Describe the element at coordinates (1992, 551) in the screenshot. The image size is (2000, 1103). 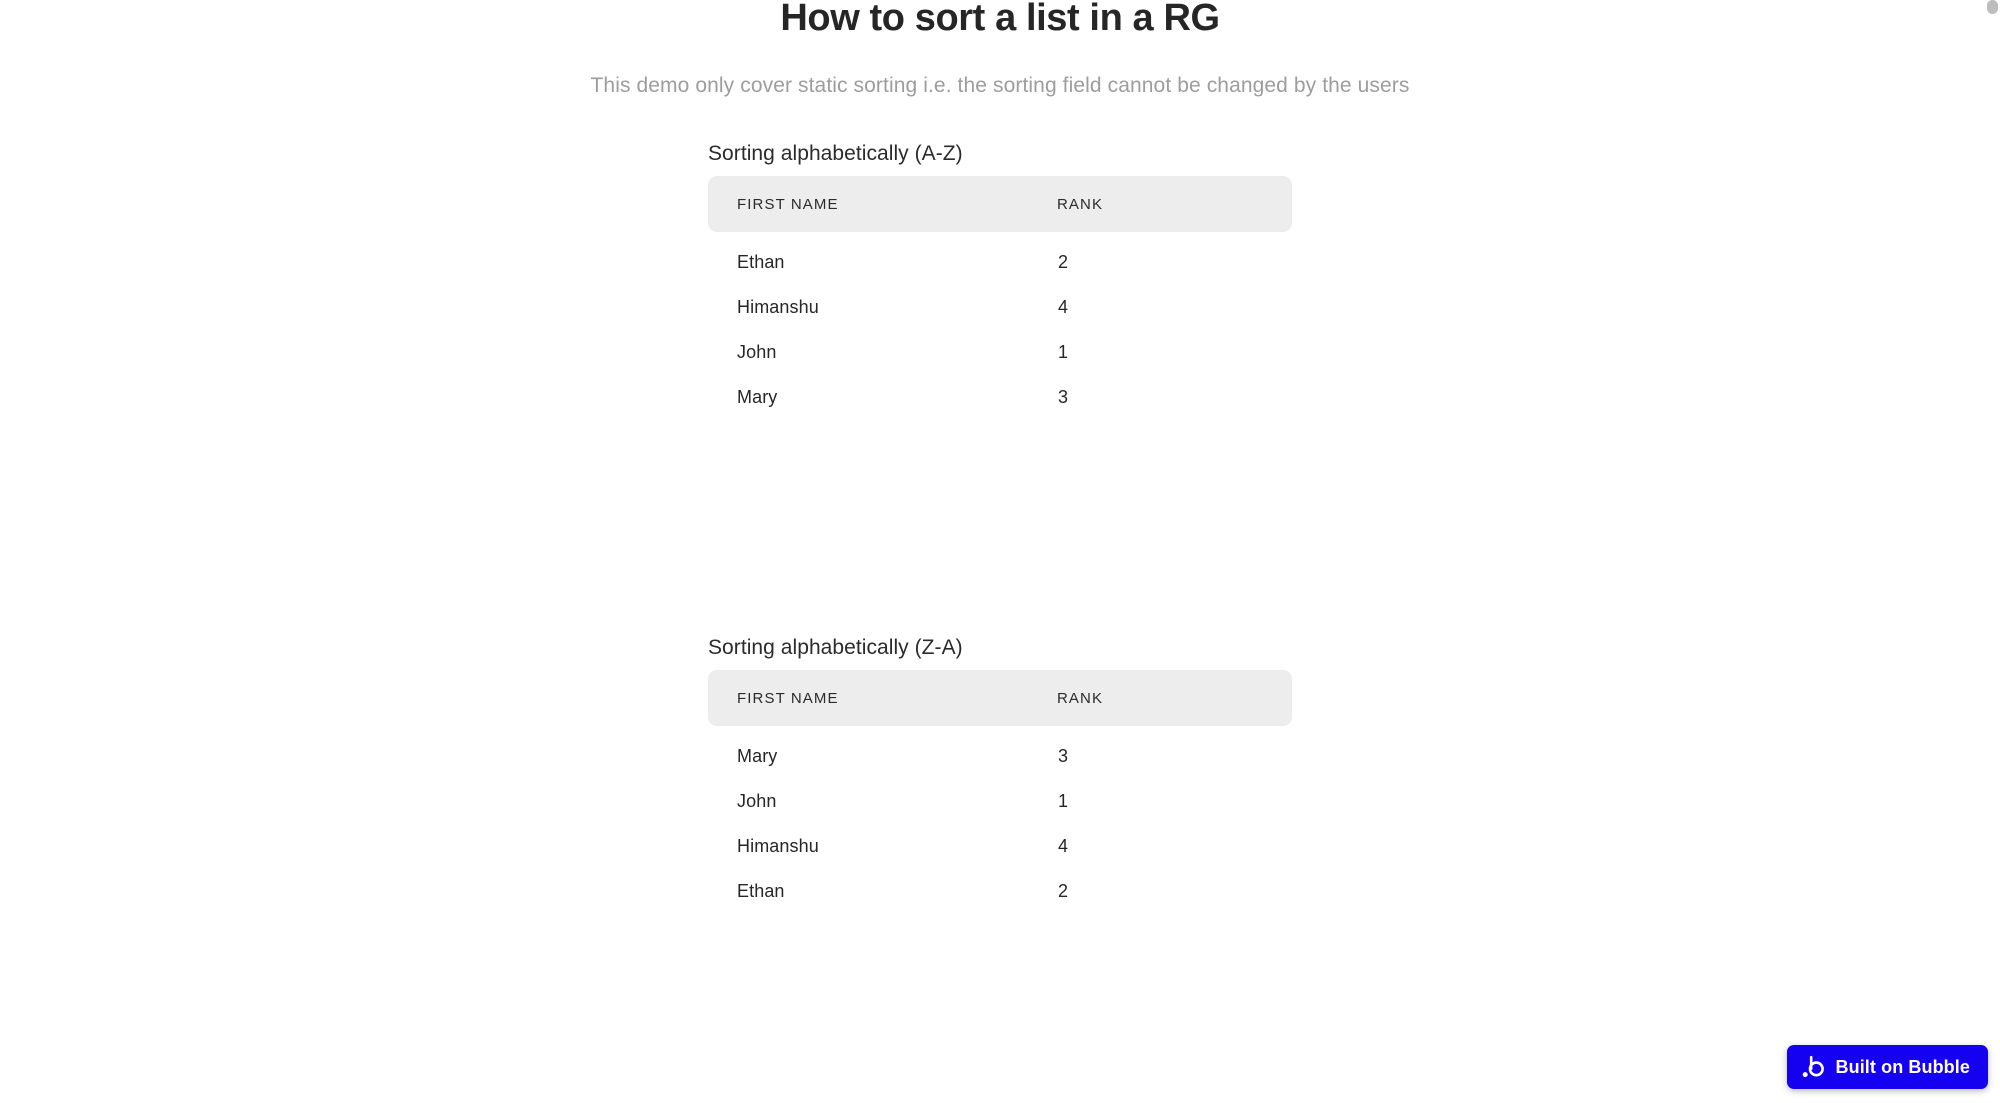
I see `page-scrollbar-track` at that location.